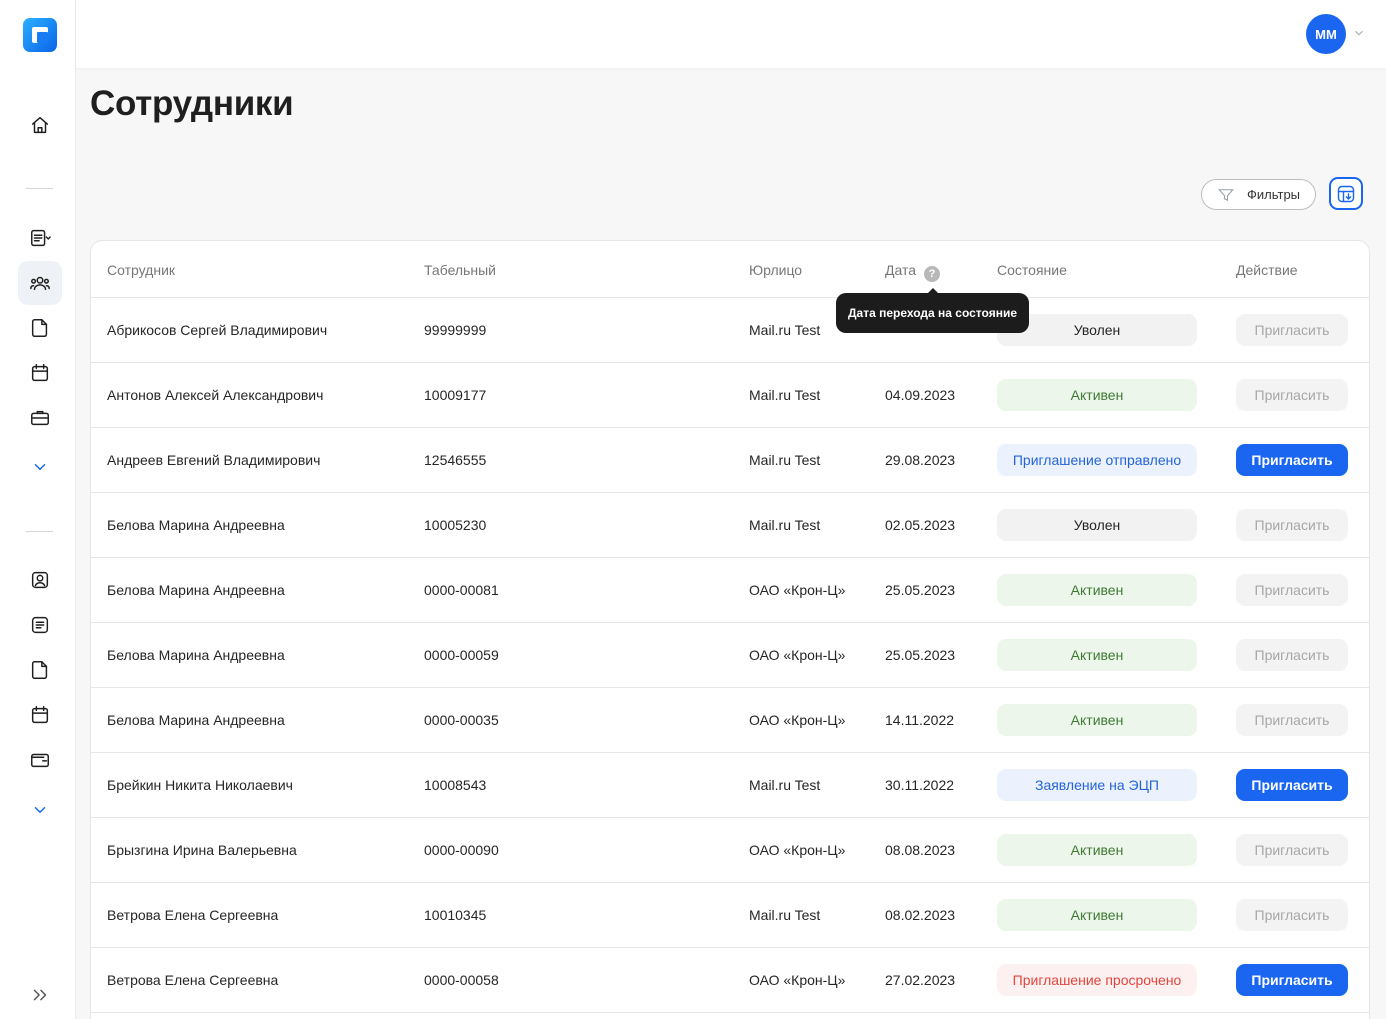 The height and width of the screenshot is (1019, 1386). I want to click on briefcase-icon, so click(40, 418).